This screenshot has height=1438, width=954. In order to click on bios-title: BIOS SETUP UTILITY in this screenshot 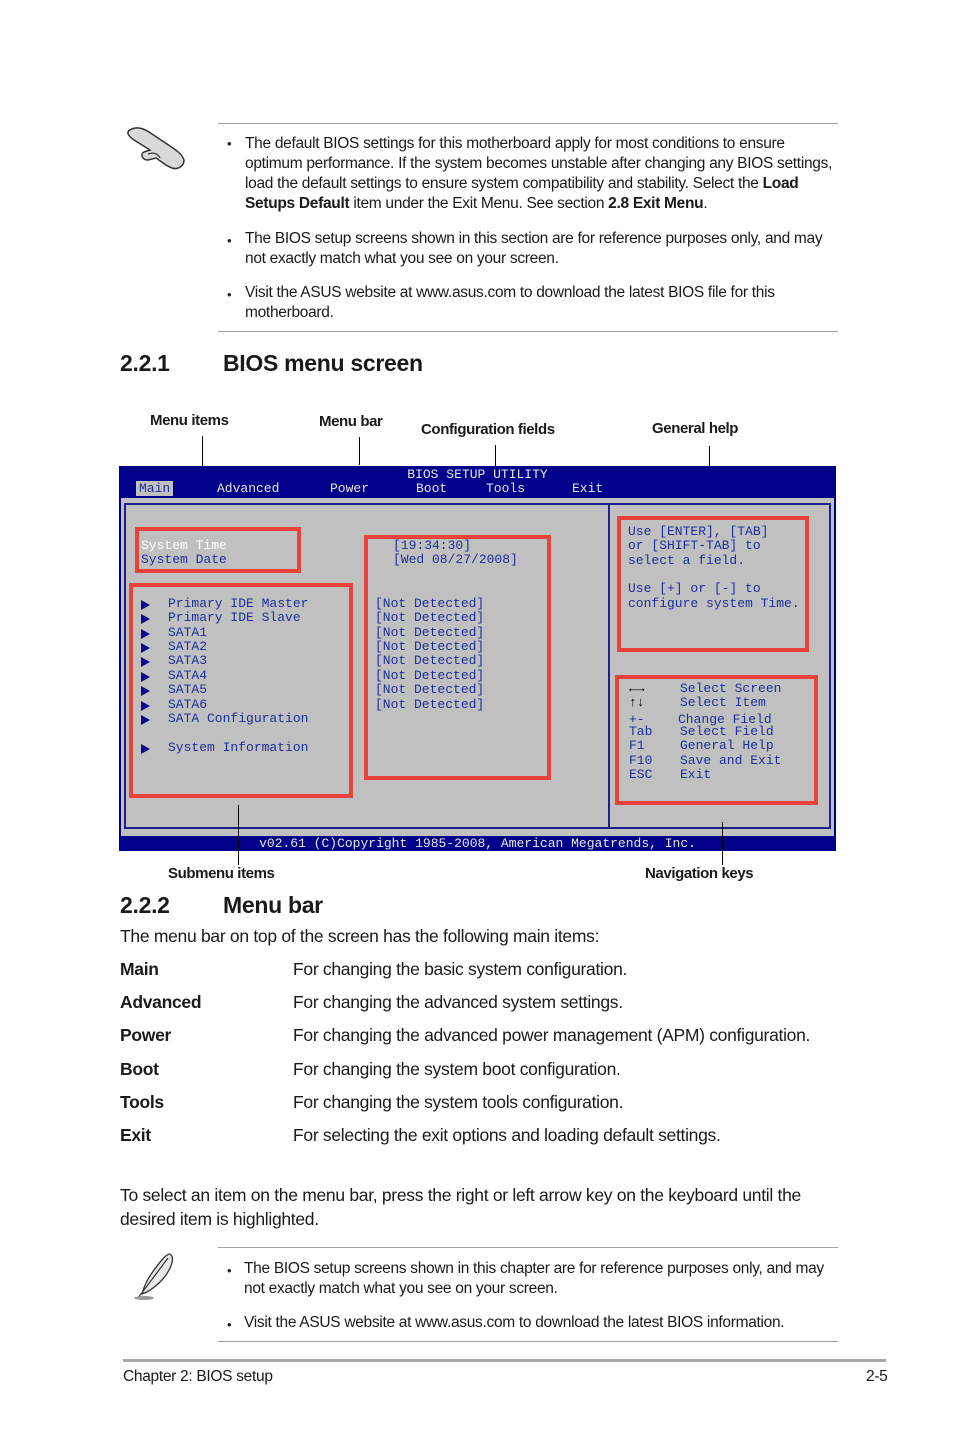, I will do `click(477, 474)`.